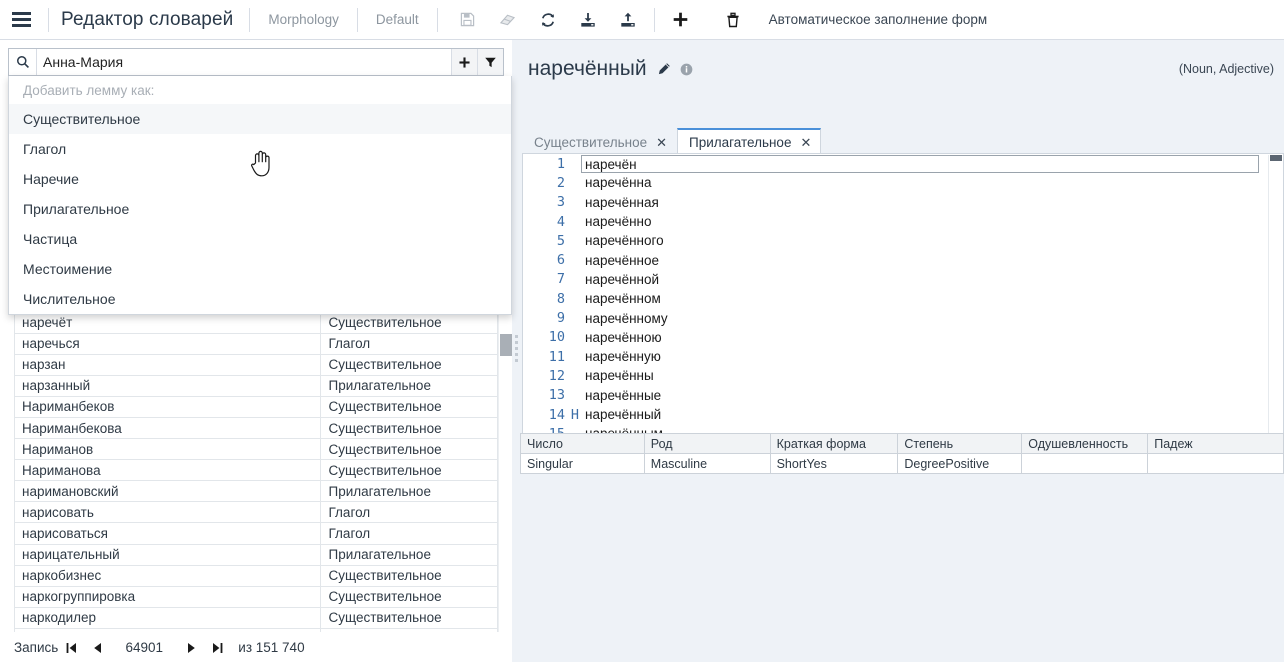 Image resolution: width=1284 pixels, height=662 pixels. I want to click on import-icon, so click(588, 20).